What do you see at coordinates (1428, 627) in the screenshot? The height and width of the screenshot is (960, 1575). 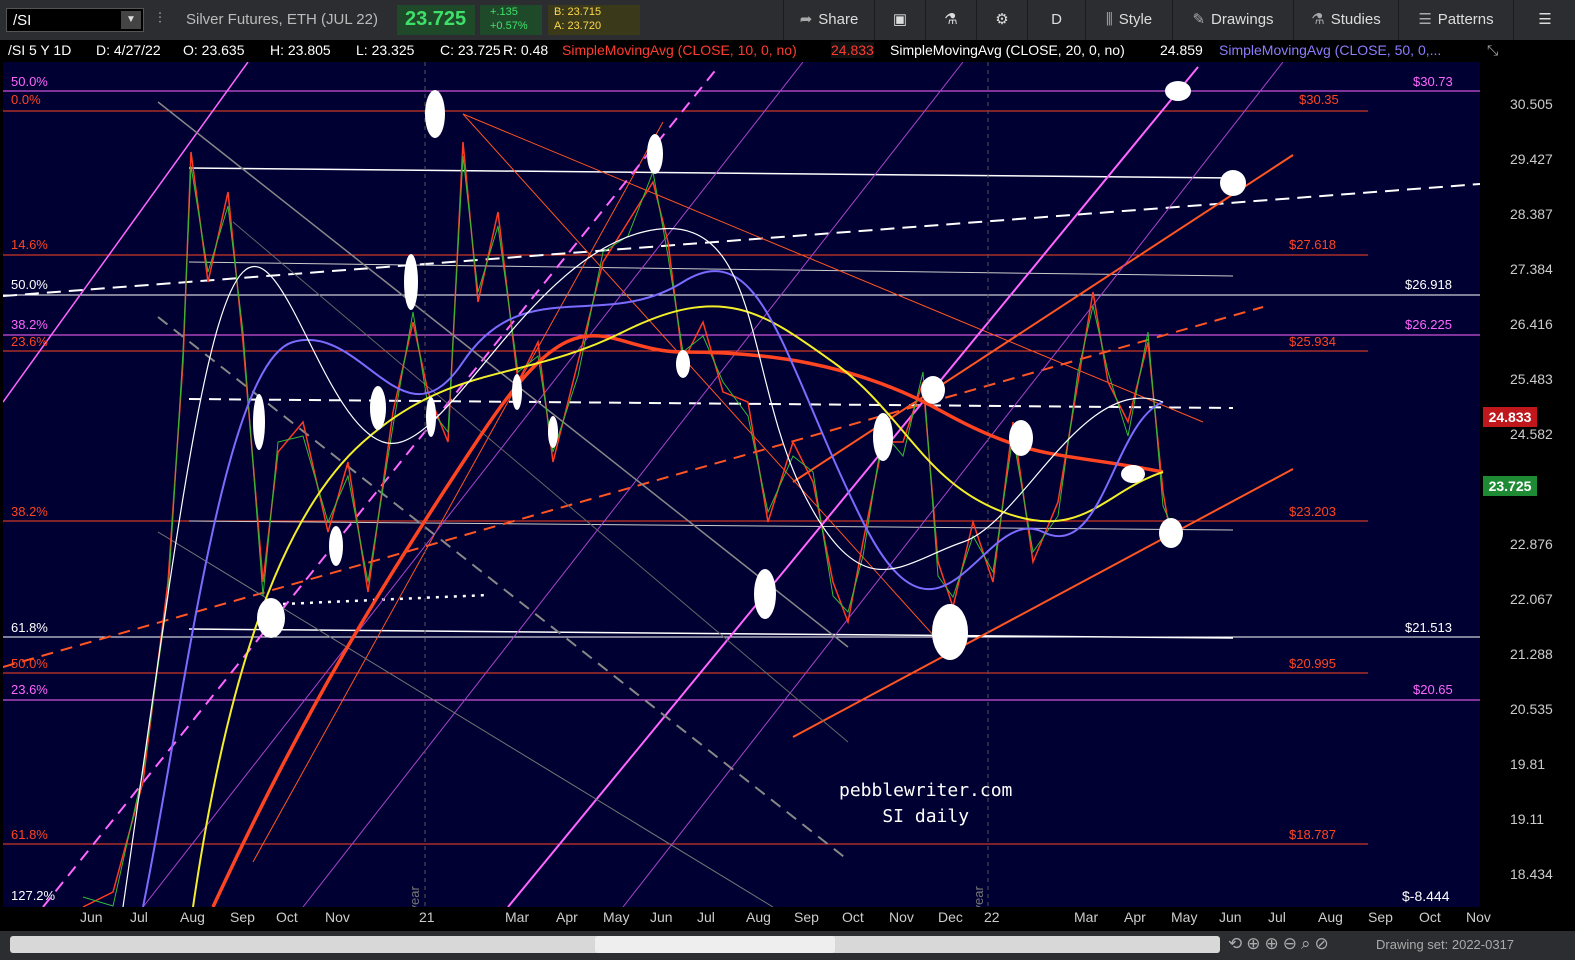 I see `fib-right-label: $21.513` at bounding box center [1428, 627].